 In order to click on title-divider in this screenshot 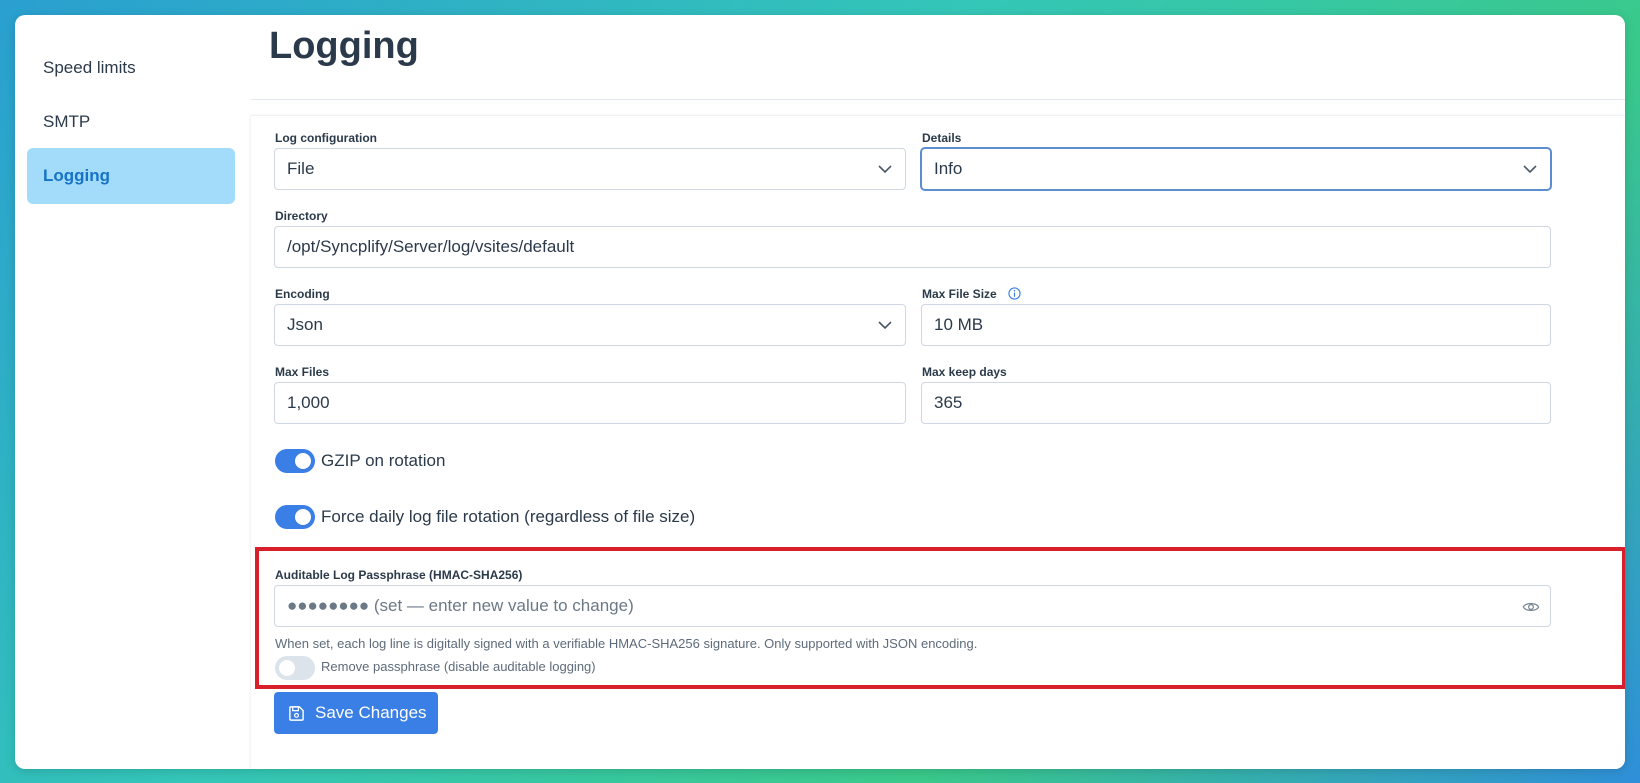, I will do `click(938, 99)`.